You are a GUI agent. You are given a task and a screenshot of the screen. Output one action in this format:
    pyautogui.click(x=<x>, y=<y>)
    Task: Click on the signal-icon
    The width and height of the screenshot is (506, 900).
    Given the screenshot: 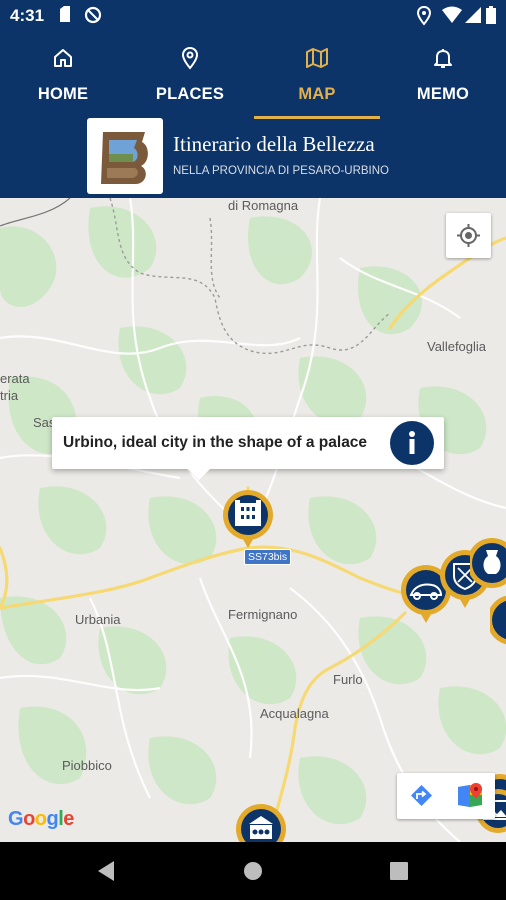 What is the action you would take?
    pyautogui.click(x=473, y=15)
    